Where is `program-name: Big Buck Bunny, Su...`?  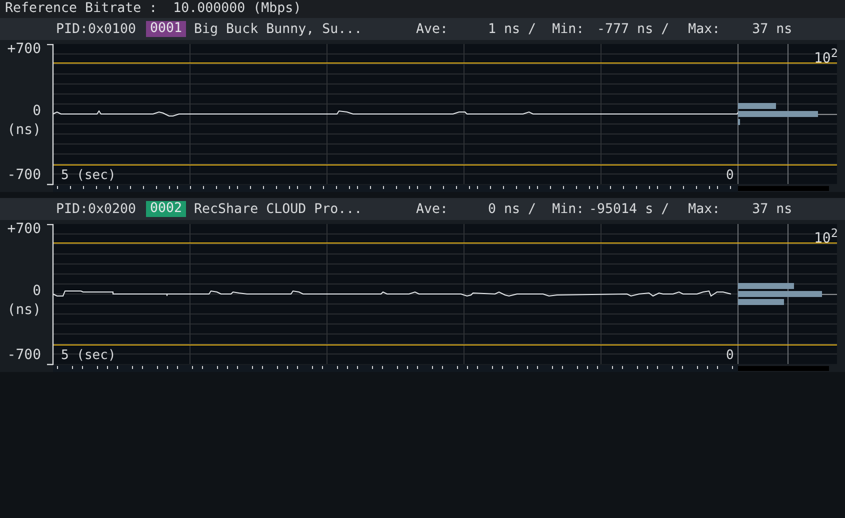 program-name: Big Buck Bunny, Su... is located at coordinates (279, 29).